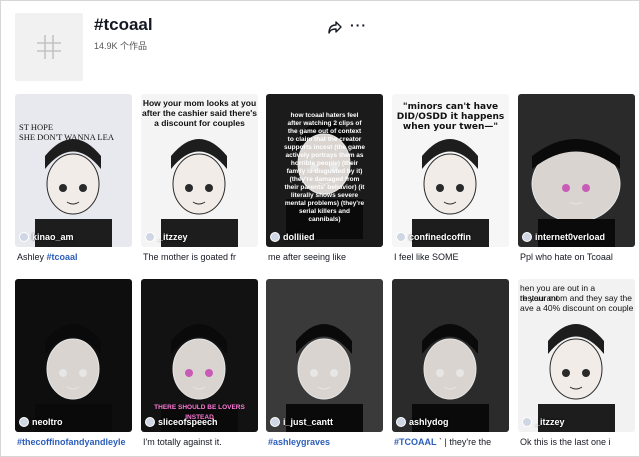  I want to click on author-tag: sliceofspeech, so click(181, 422).